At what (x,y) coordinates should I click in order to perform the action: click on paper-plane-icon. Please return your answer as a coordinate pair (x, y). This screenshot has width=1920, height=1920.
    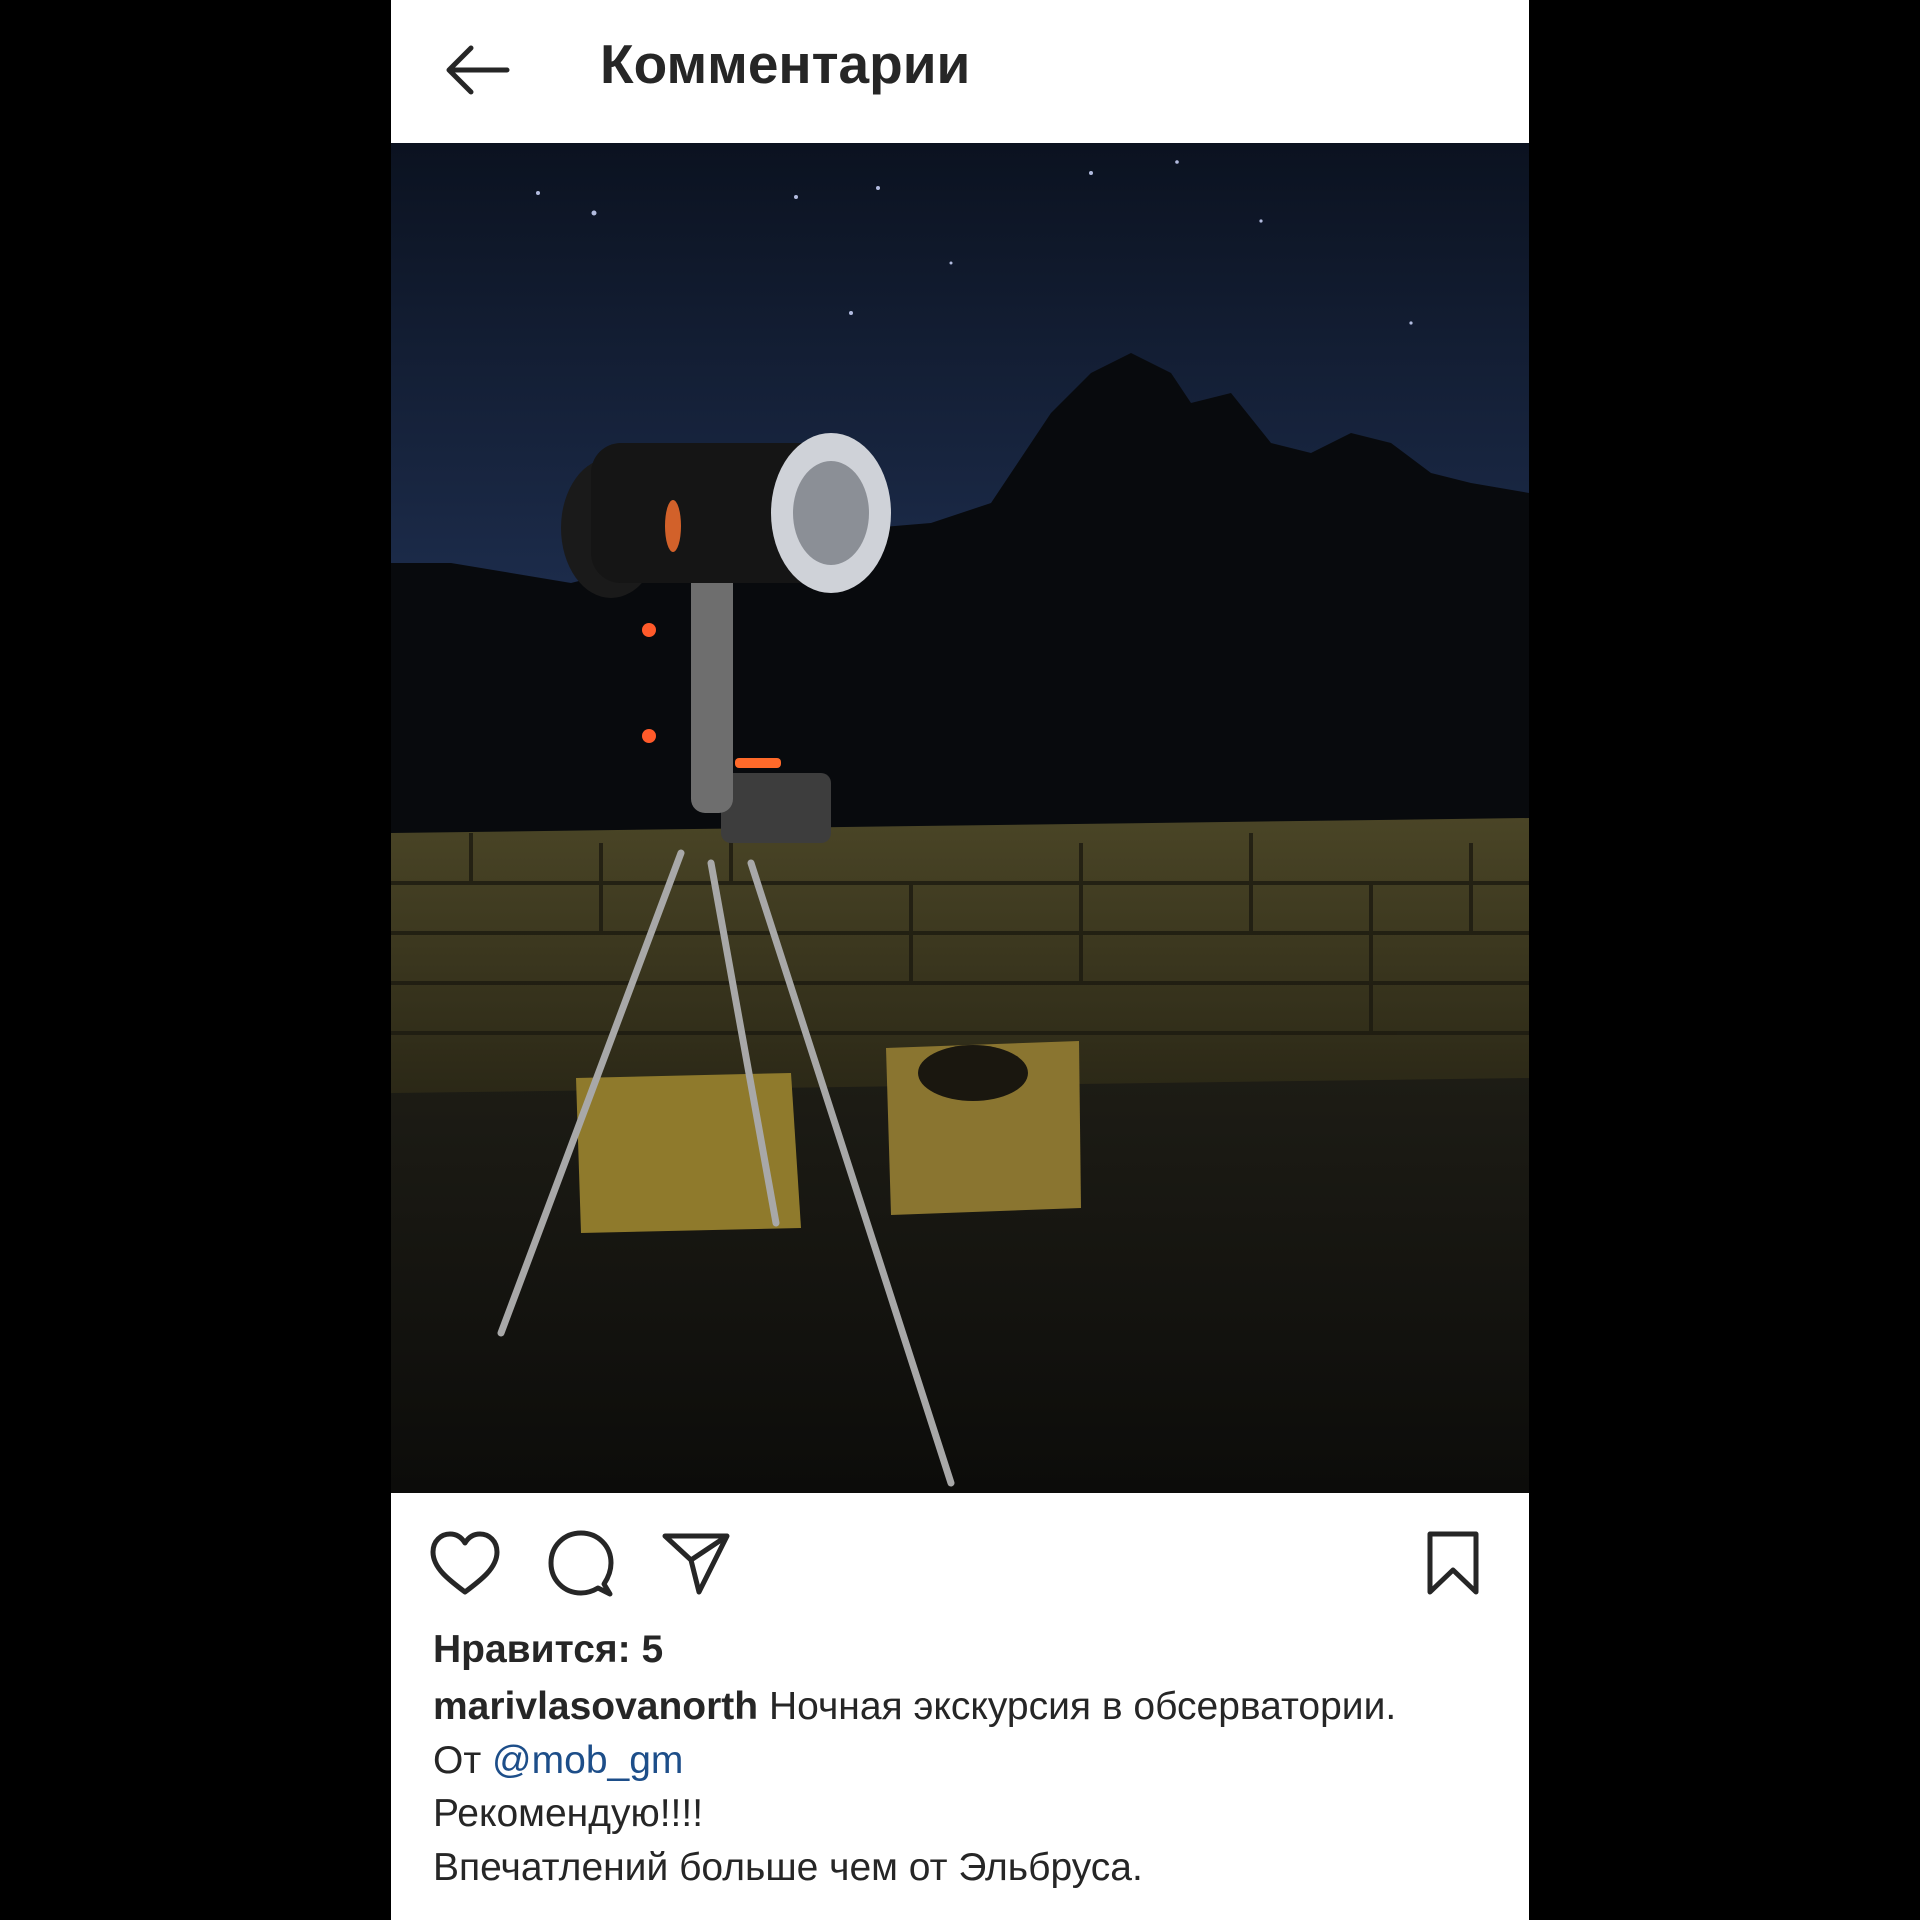
    Looking at the image, I should click on (696, 1564).